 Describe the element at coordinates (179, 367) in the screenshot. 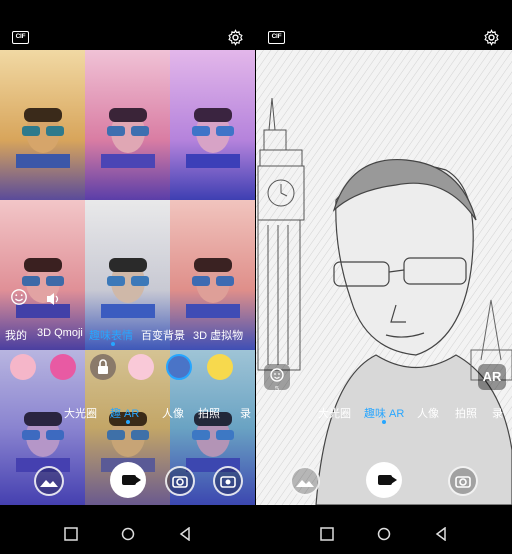

I see `sunglasses-sticker` at that location.